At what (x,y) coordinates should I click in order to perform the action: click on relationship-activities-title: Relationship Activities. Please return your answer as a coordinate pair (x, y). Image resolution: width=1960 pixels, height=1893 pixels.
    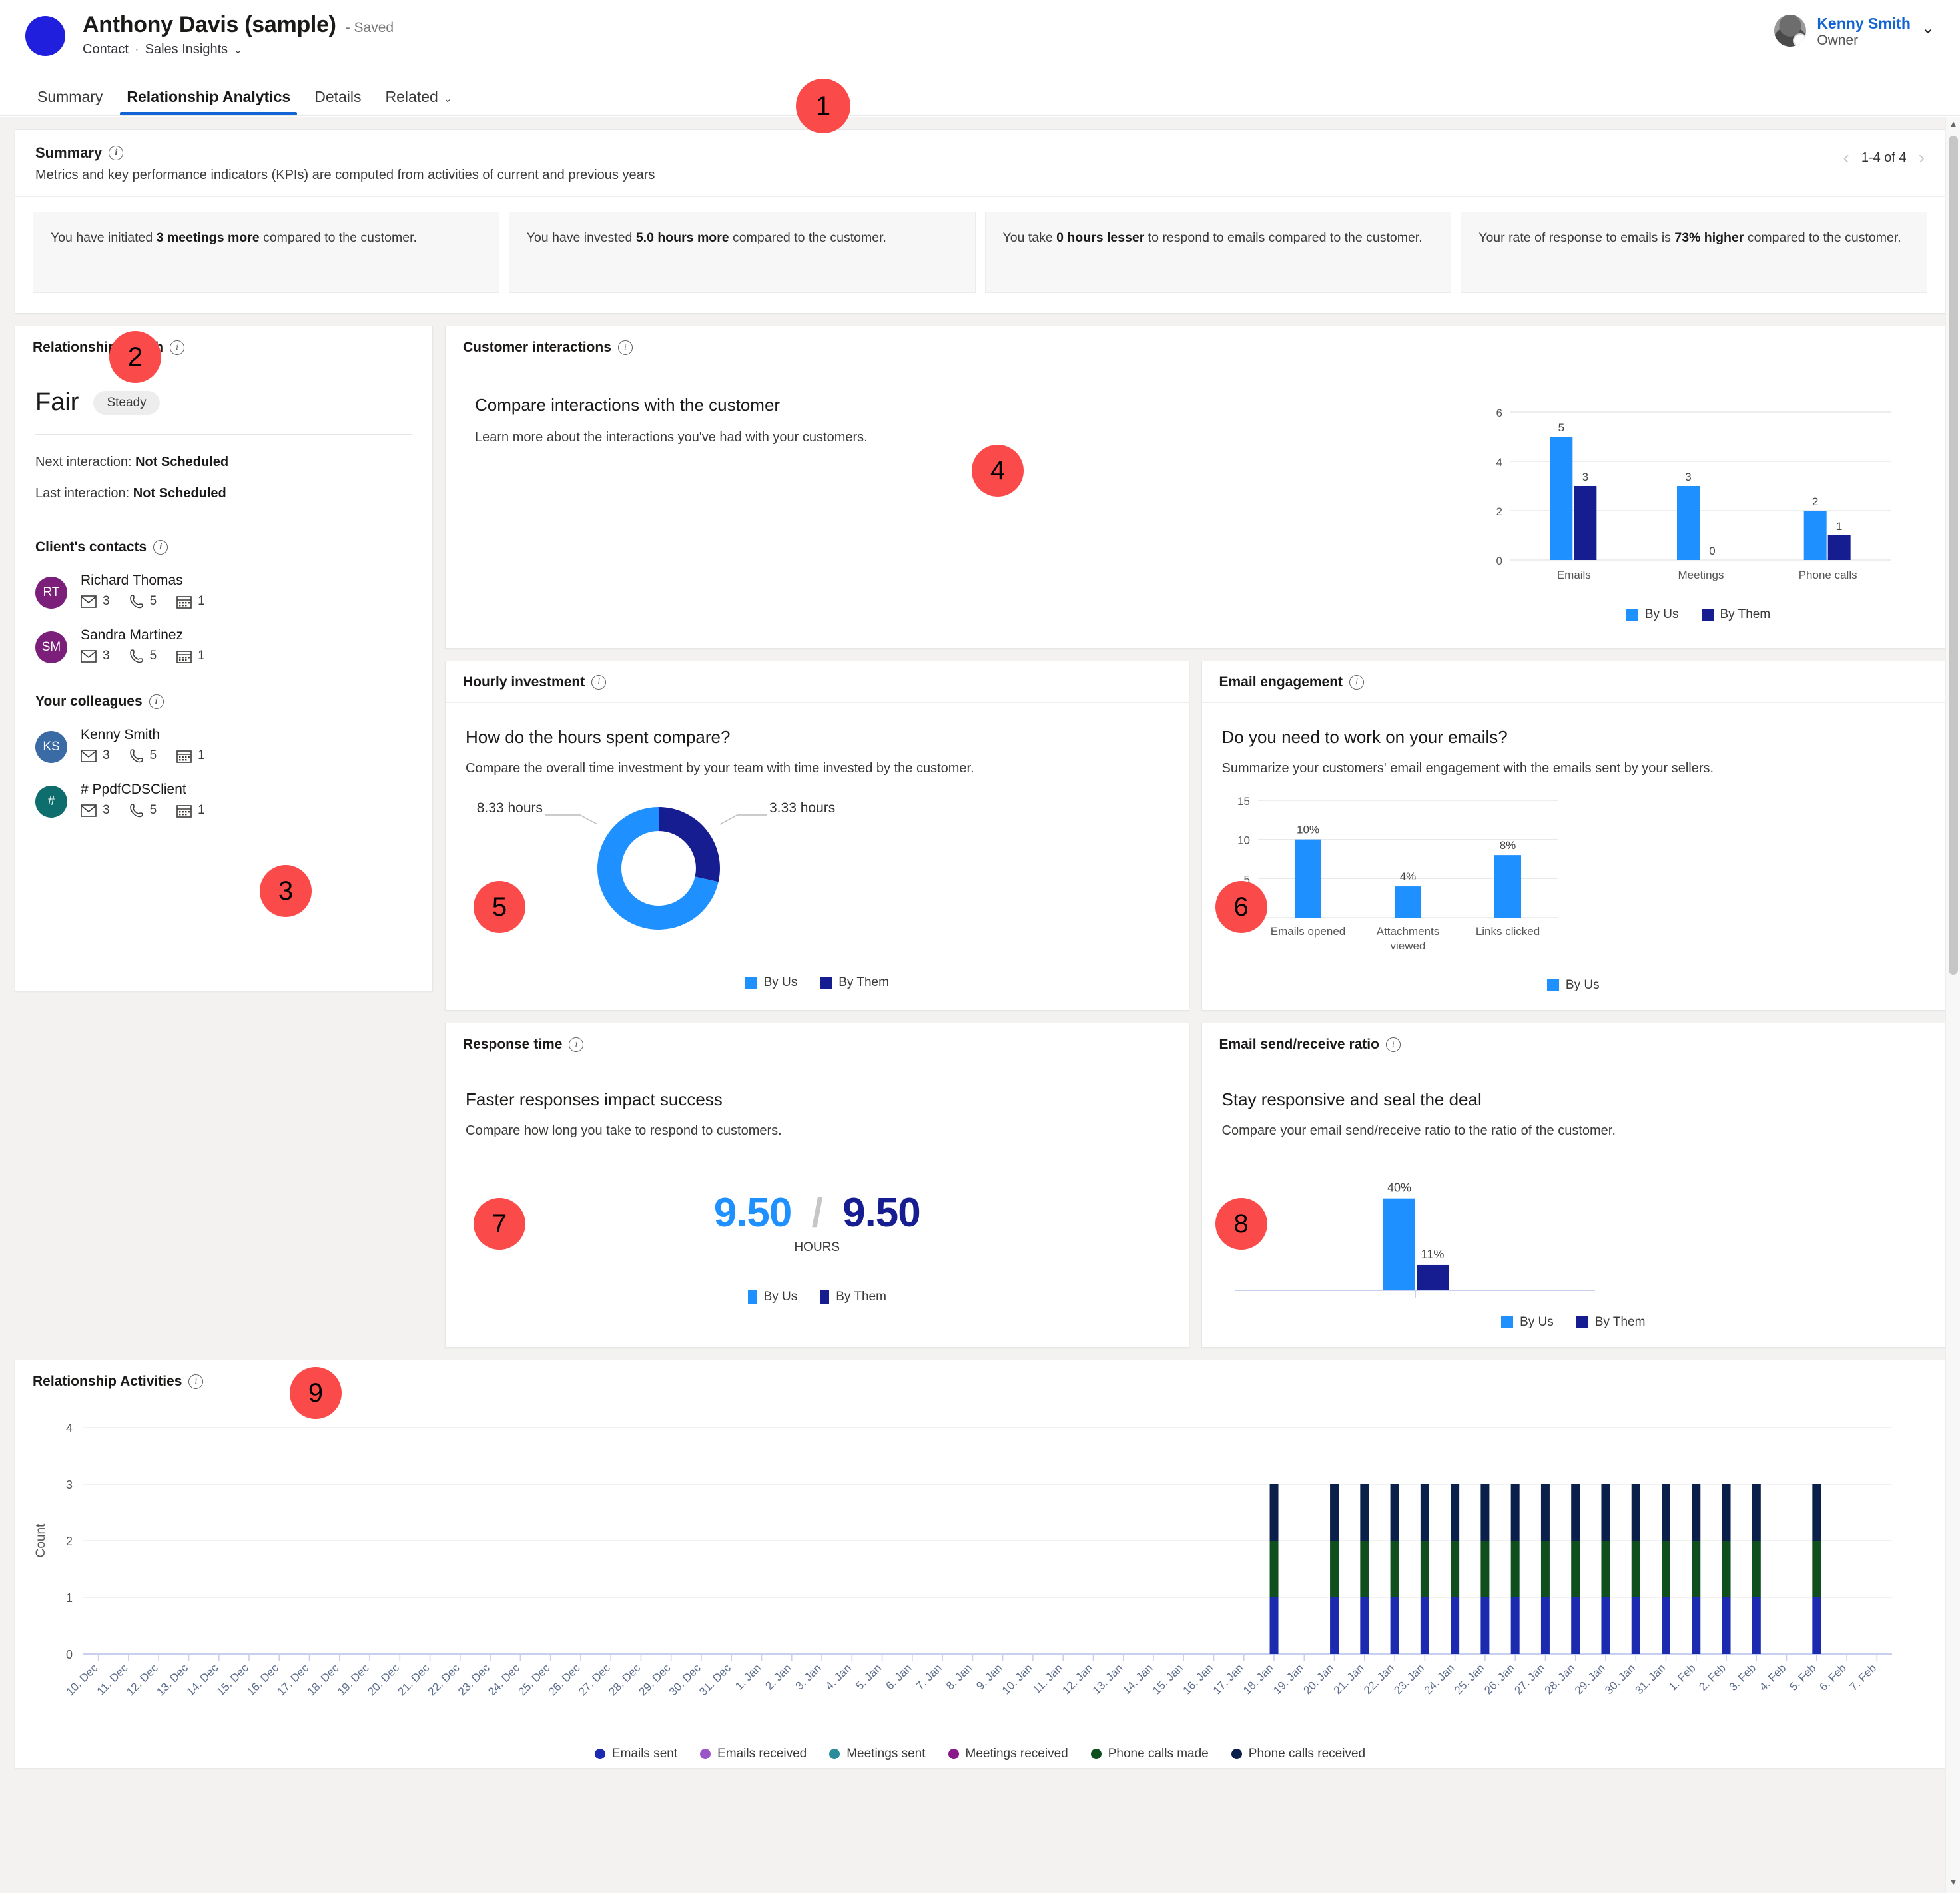
    Looking at the image, I should click on (107, 1381).